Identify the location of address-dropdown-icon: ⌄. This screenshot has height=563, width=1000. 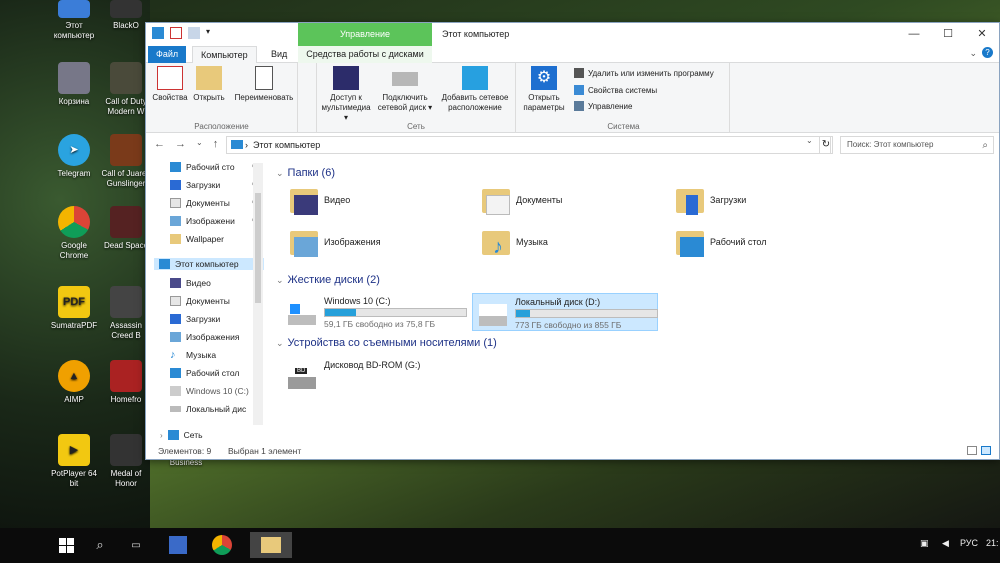
(809, 140).